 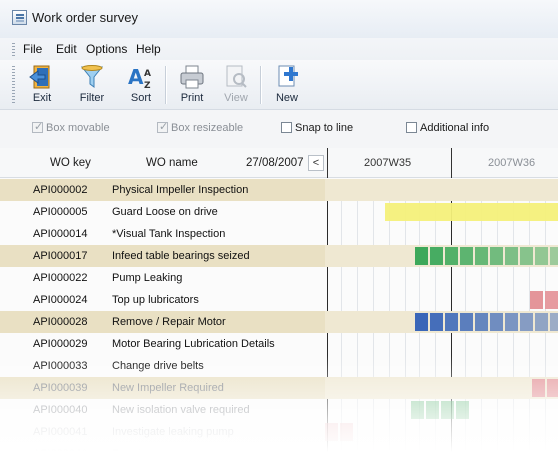 What do you see at coordinates (60, 450) in the screenshot?
I see `wo-key-cell: API000040` at bounding box center [60, 450].